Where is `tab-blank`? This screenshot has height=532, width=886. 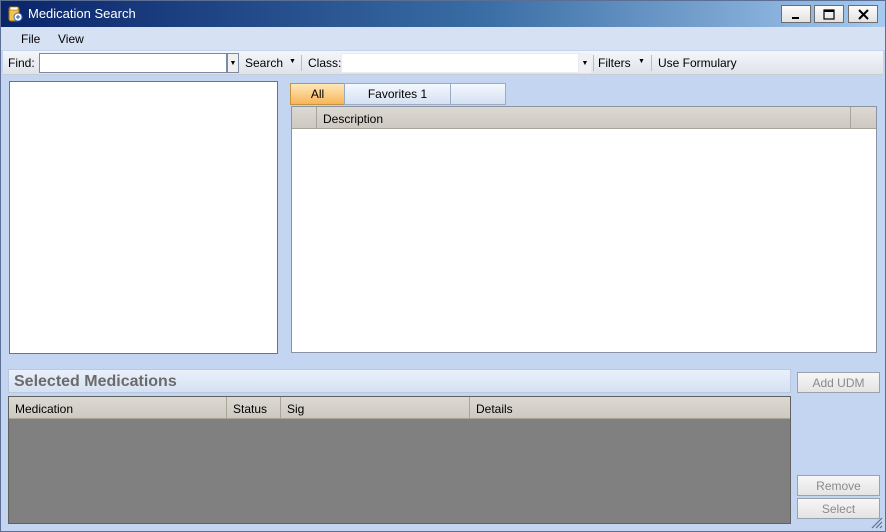
tab-blank is located at coordinates (478, 94).